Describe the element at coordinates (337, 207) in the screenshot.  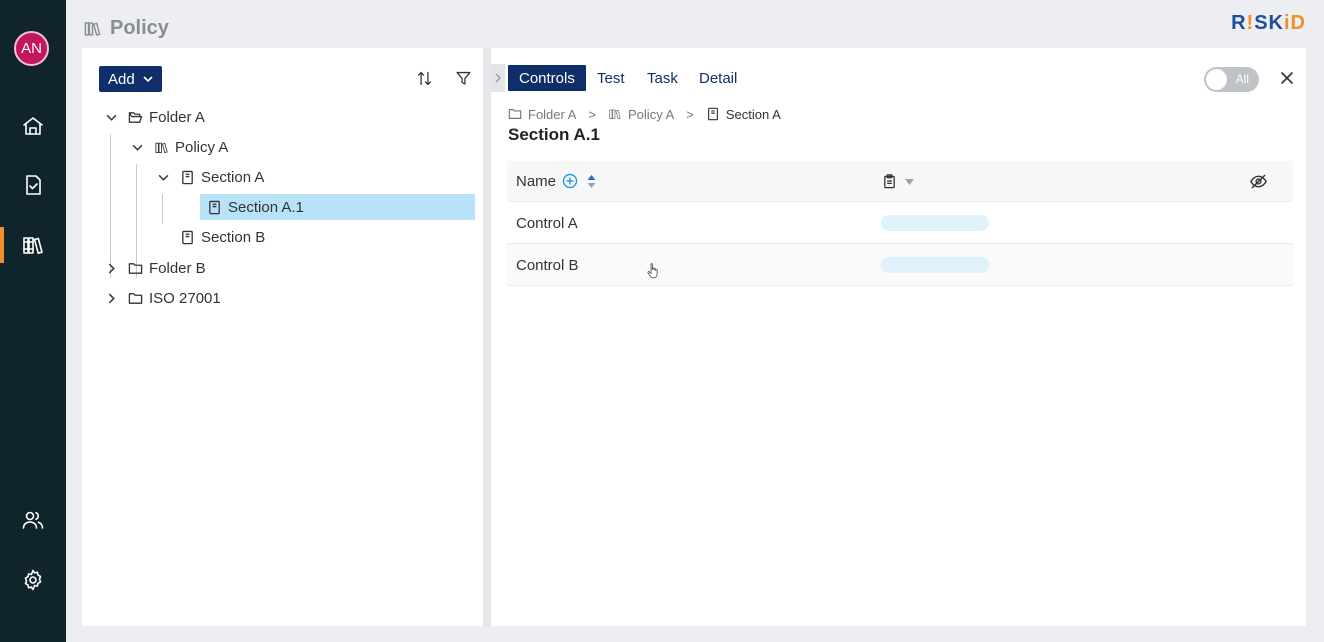
I see `tree-item-section-a1: Section A.1` at that location.